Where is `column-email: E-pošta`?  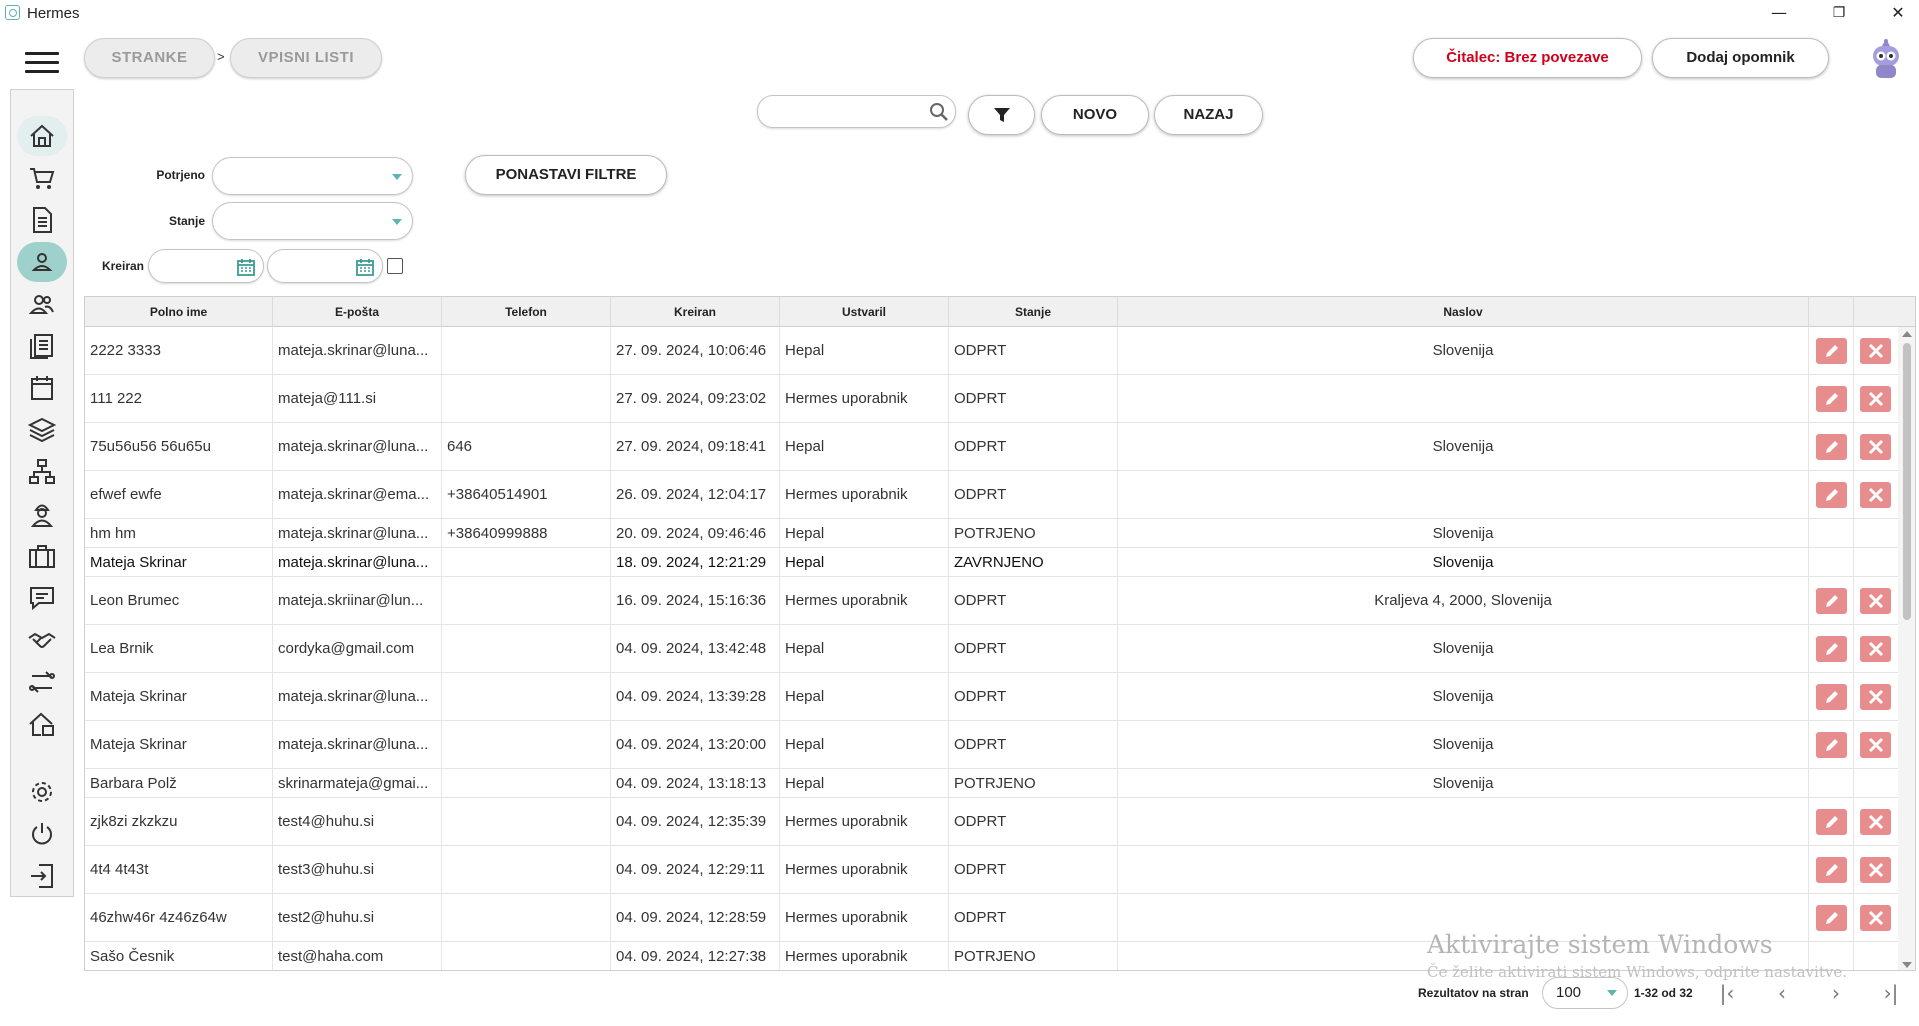
column-email: E-pošta is located at coordinates (357, 312).